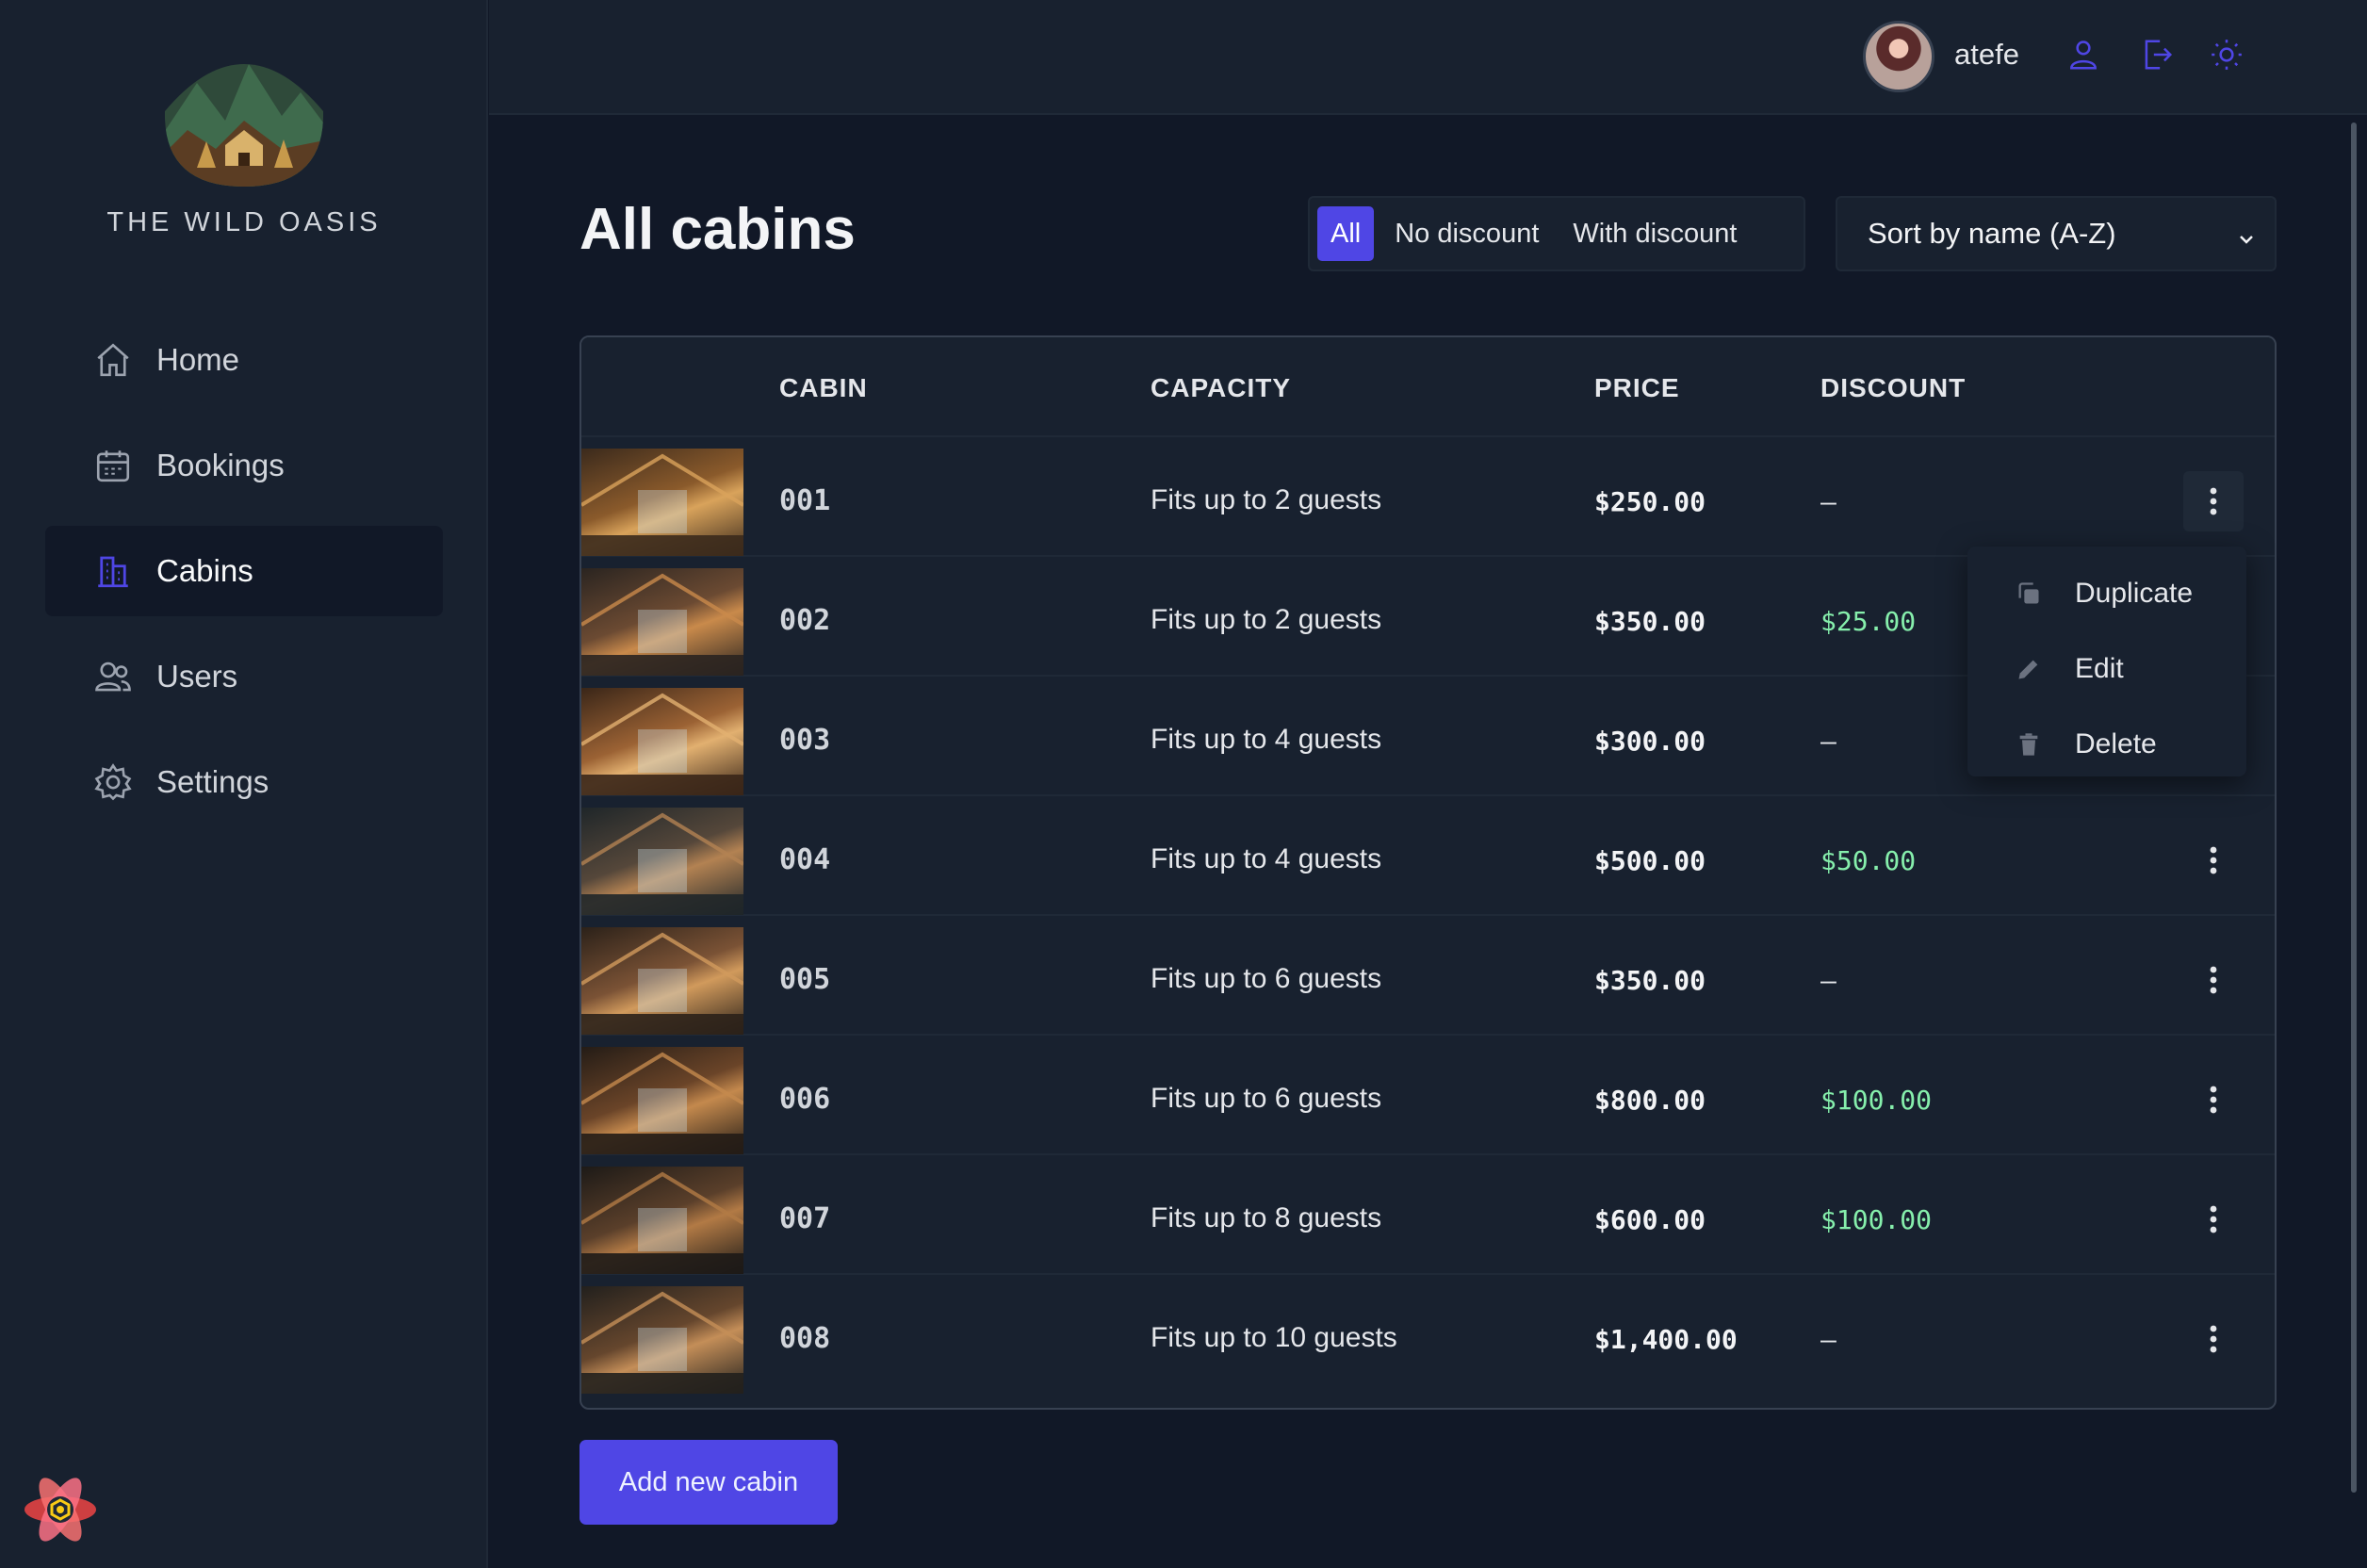 This screenshot has height=1568, width=2367. Describe the element at coordinates (709, 1483) in the screenshot. I see `add-new-cabin-button: Add new cabin` at that location.